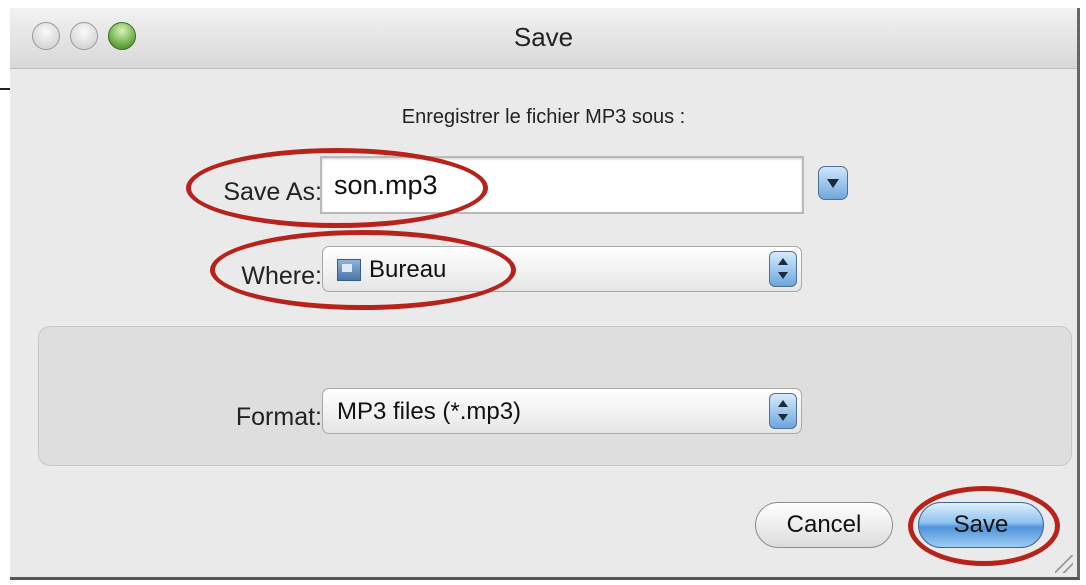 This screenshot has width=1086, height=585. What do you see at coordinates (1064, 564) in the screenshot?
I see `resize-grip-icon` at bounding box center [1064, 564].